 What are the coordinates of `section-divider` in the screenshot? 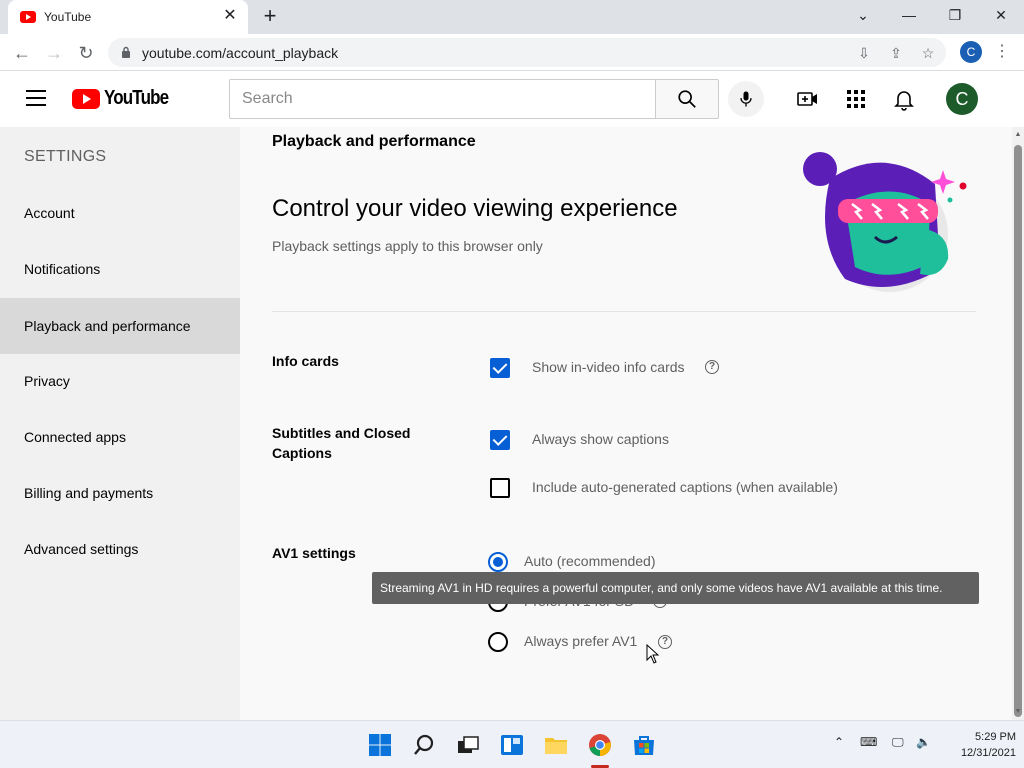 It's located at (624, 311).